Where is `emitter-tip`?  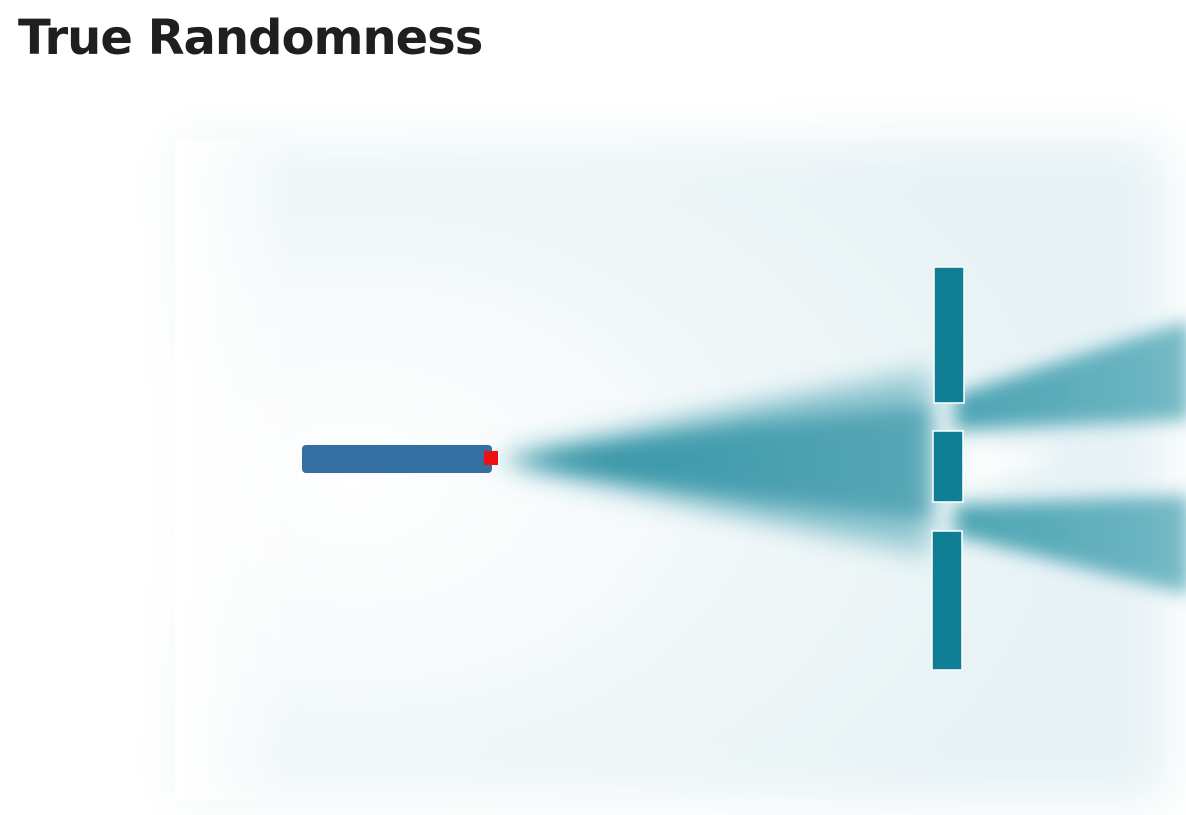 emitter-tip is located at coordinates (491, 458).